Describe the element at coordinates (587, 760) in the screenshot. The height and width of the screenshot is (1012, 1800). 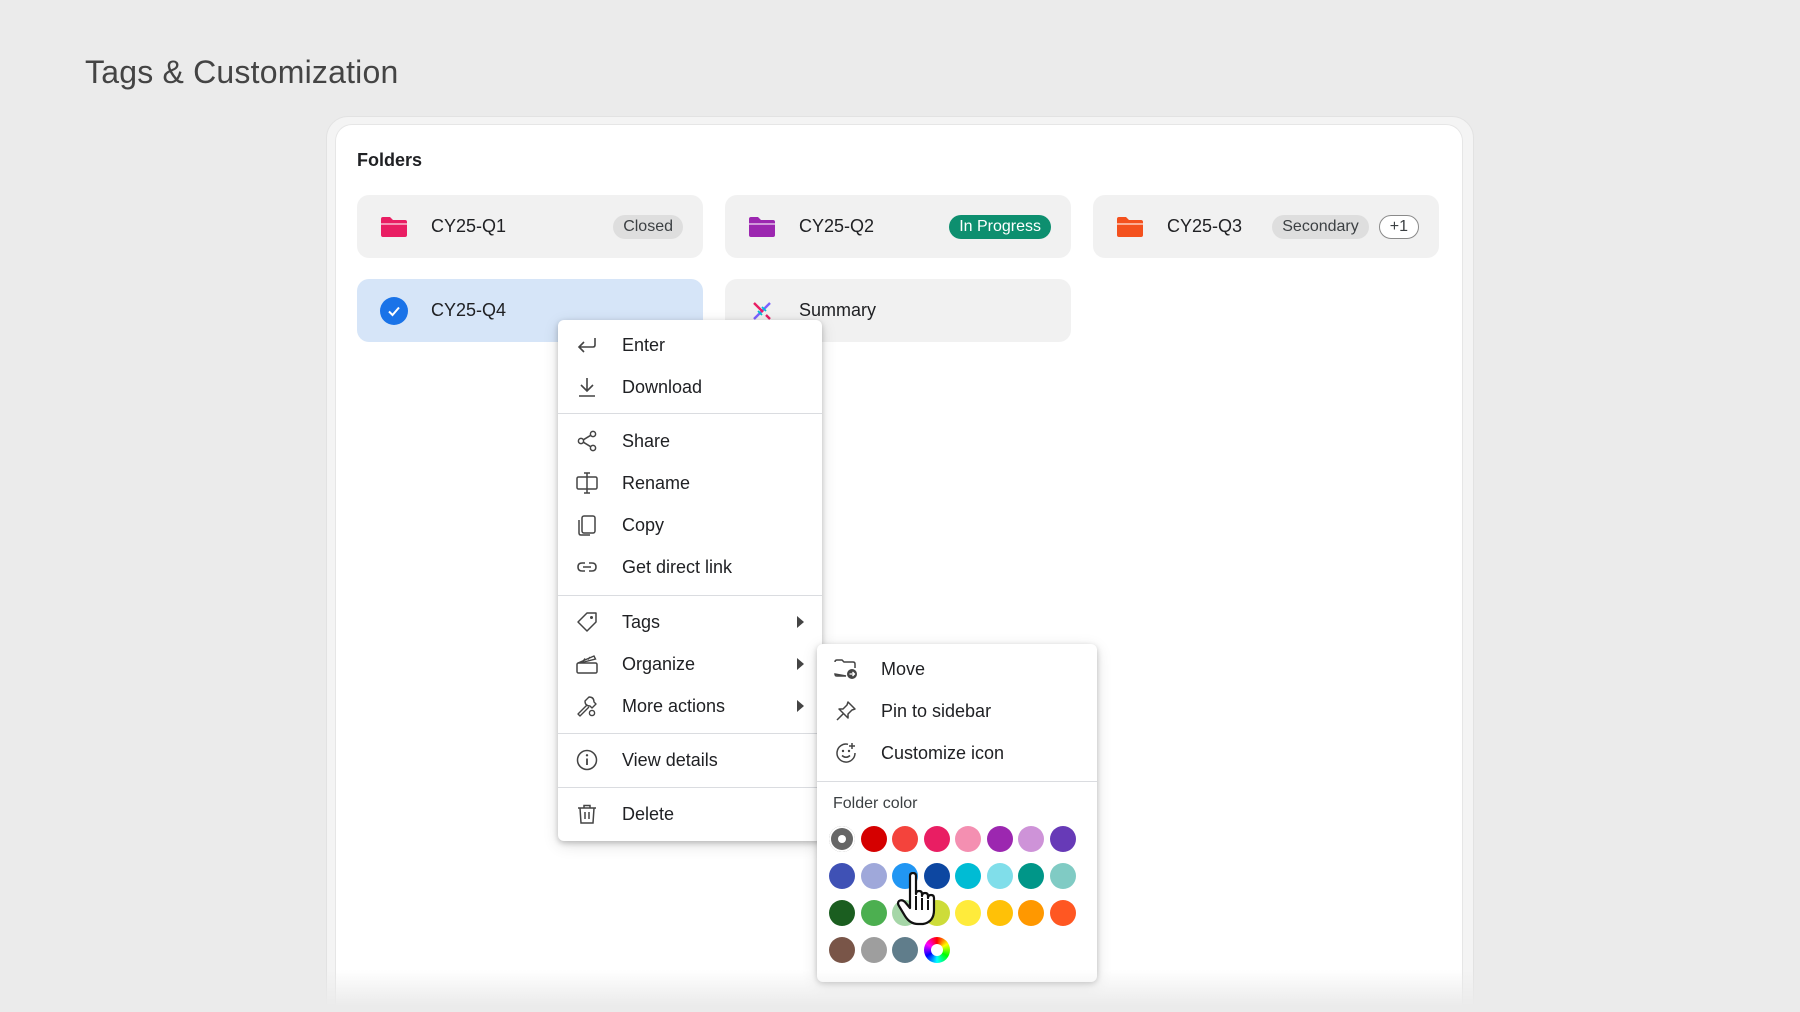
I see `info-icon` at that location.